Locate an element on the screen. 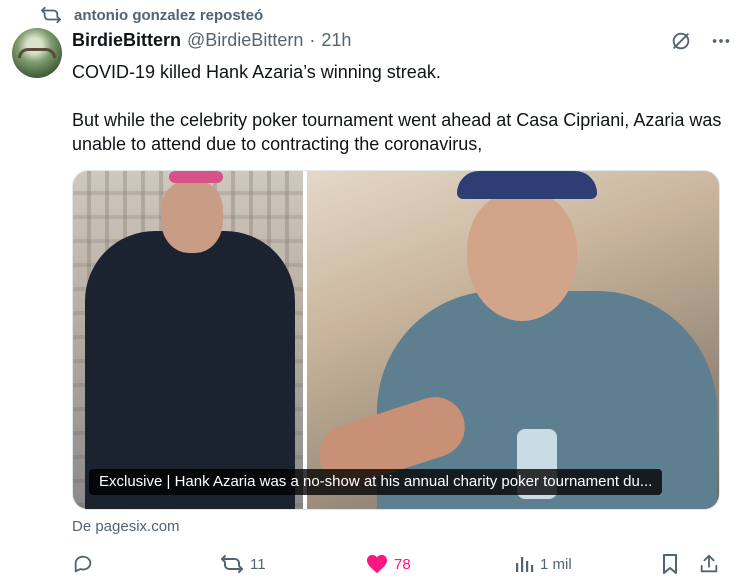  action-bar: 11 78 1 mil is located at coordinates (397, 564).